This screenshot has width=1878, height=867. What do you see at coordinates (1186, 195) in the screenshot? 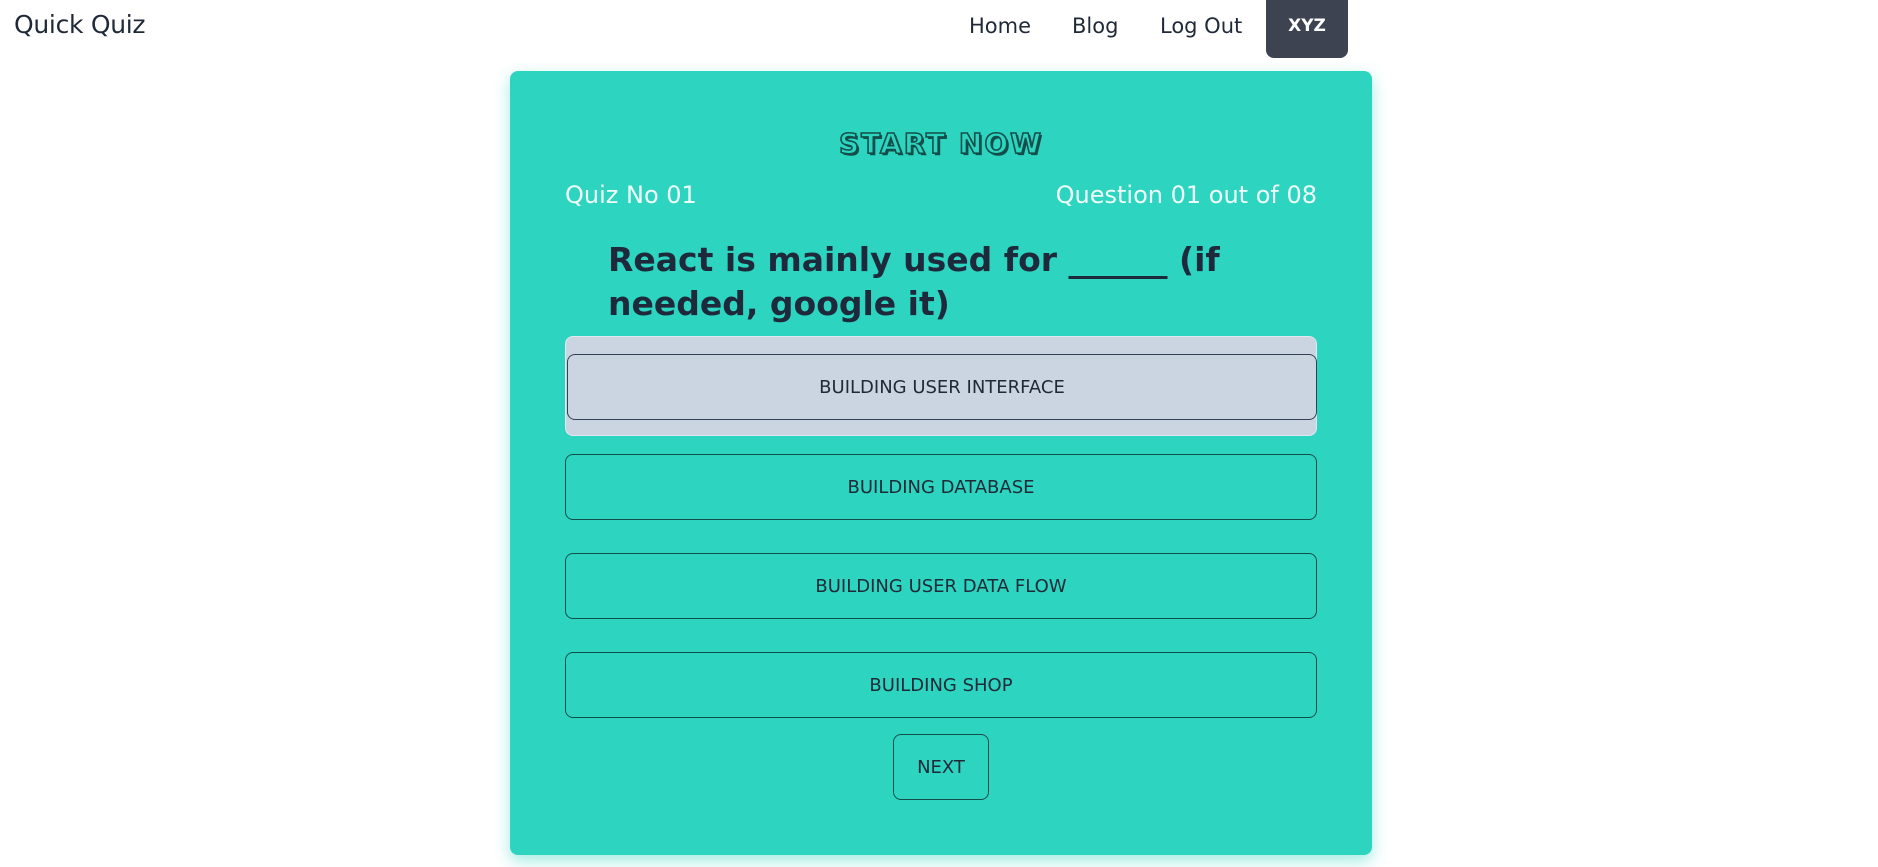
I see `question-progress: Question 01 out of 08` at bounding box center [1186, 195].